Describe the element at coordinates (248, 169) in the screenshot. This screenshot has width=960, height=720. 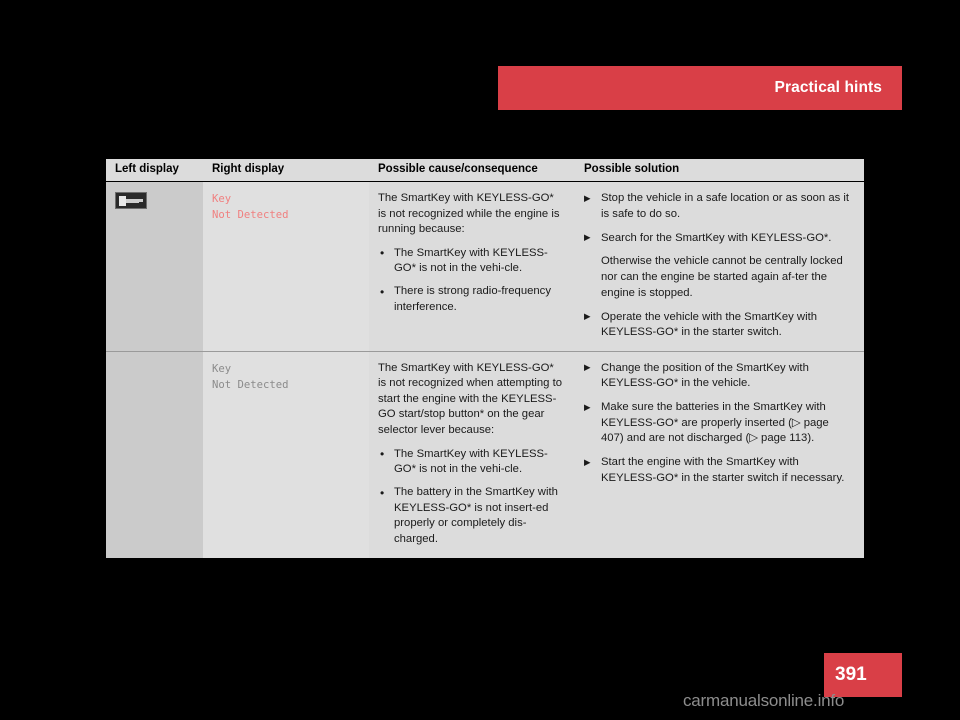
I see `column-header-right-display: Right display` at that location.